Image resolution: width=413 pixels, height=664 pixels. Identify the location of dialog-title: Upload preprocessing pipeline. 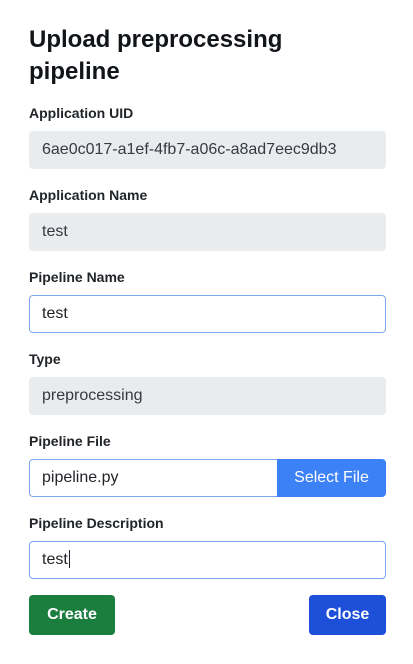
(156, 55).